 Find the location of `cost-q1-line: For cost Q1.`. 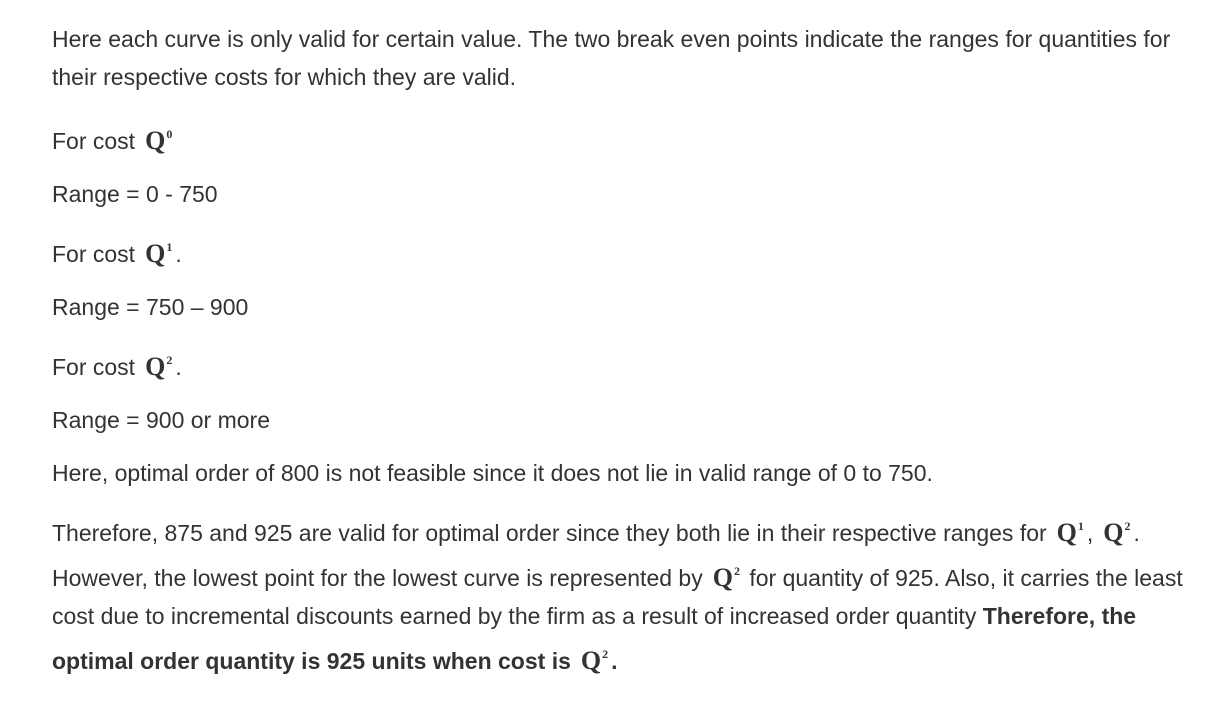

cost-q1-line: For cost Q1. is located at coordinates (117, 253).